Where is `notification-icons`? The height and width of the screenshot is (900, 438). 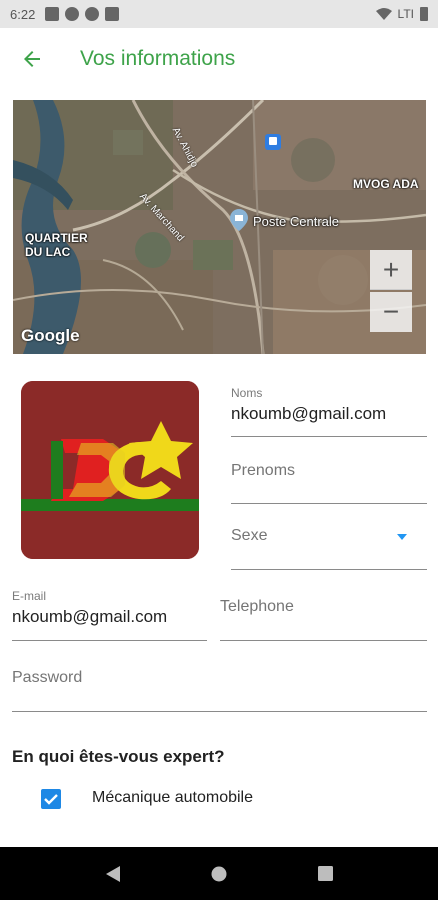
notification-icons is located at coordinates (82, 14).